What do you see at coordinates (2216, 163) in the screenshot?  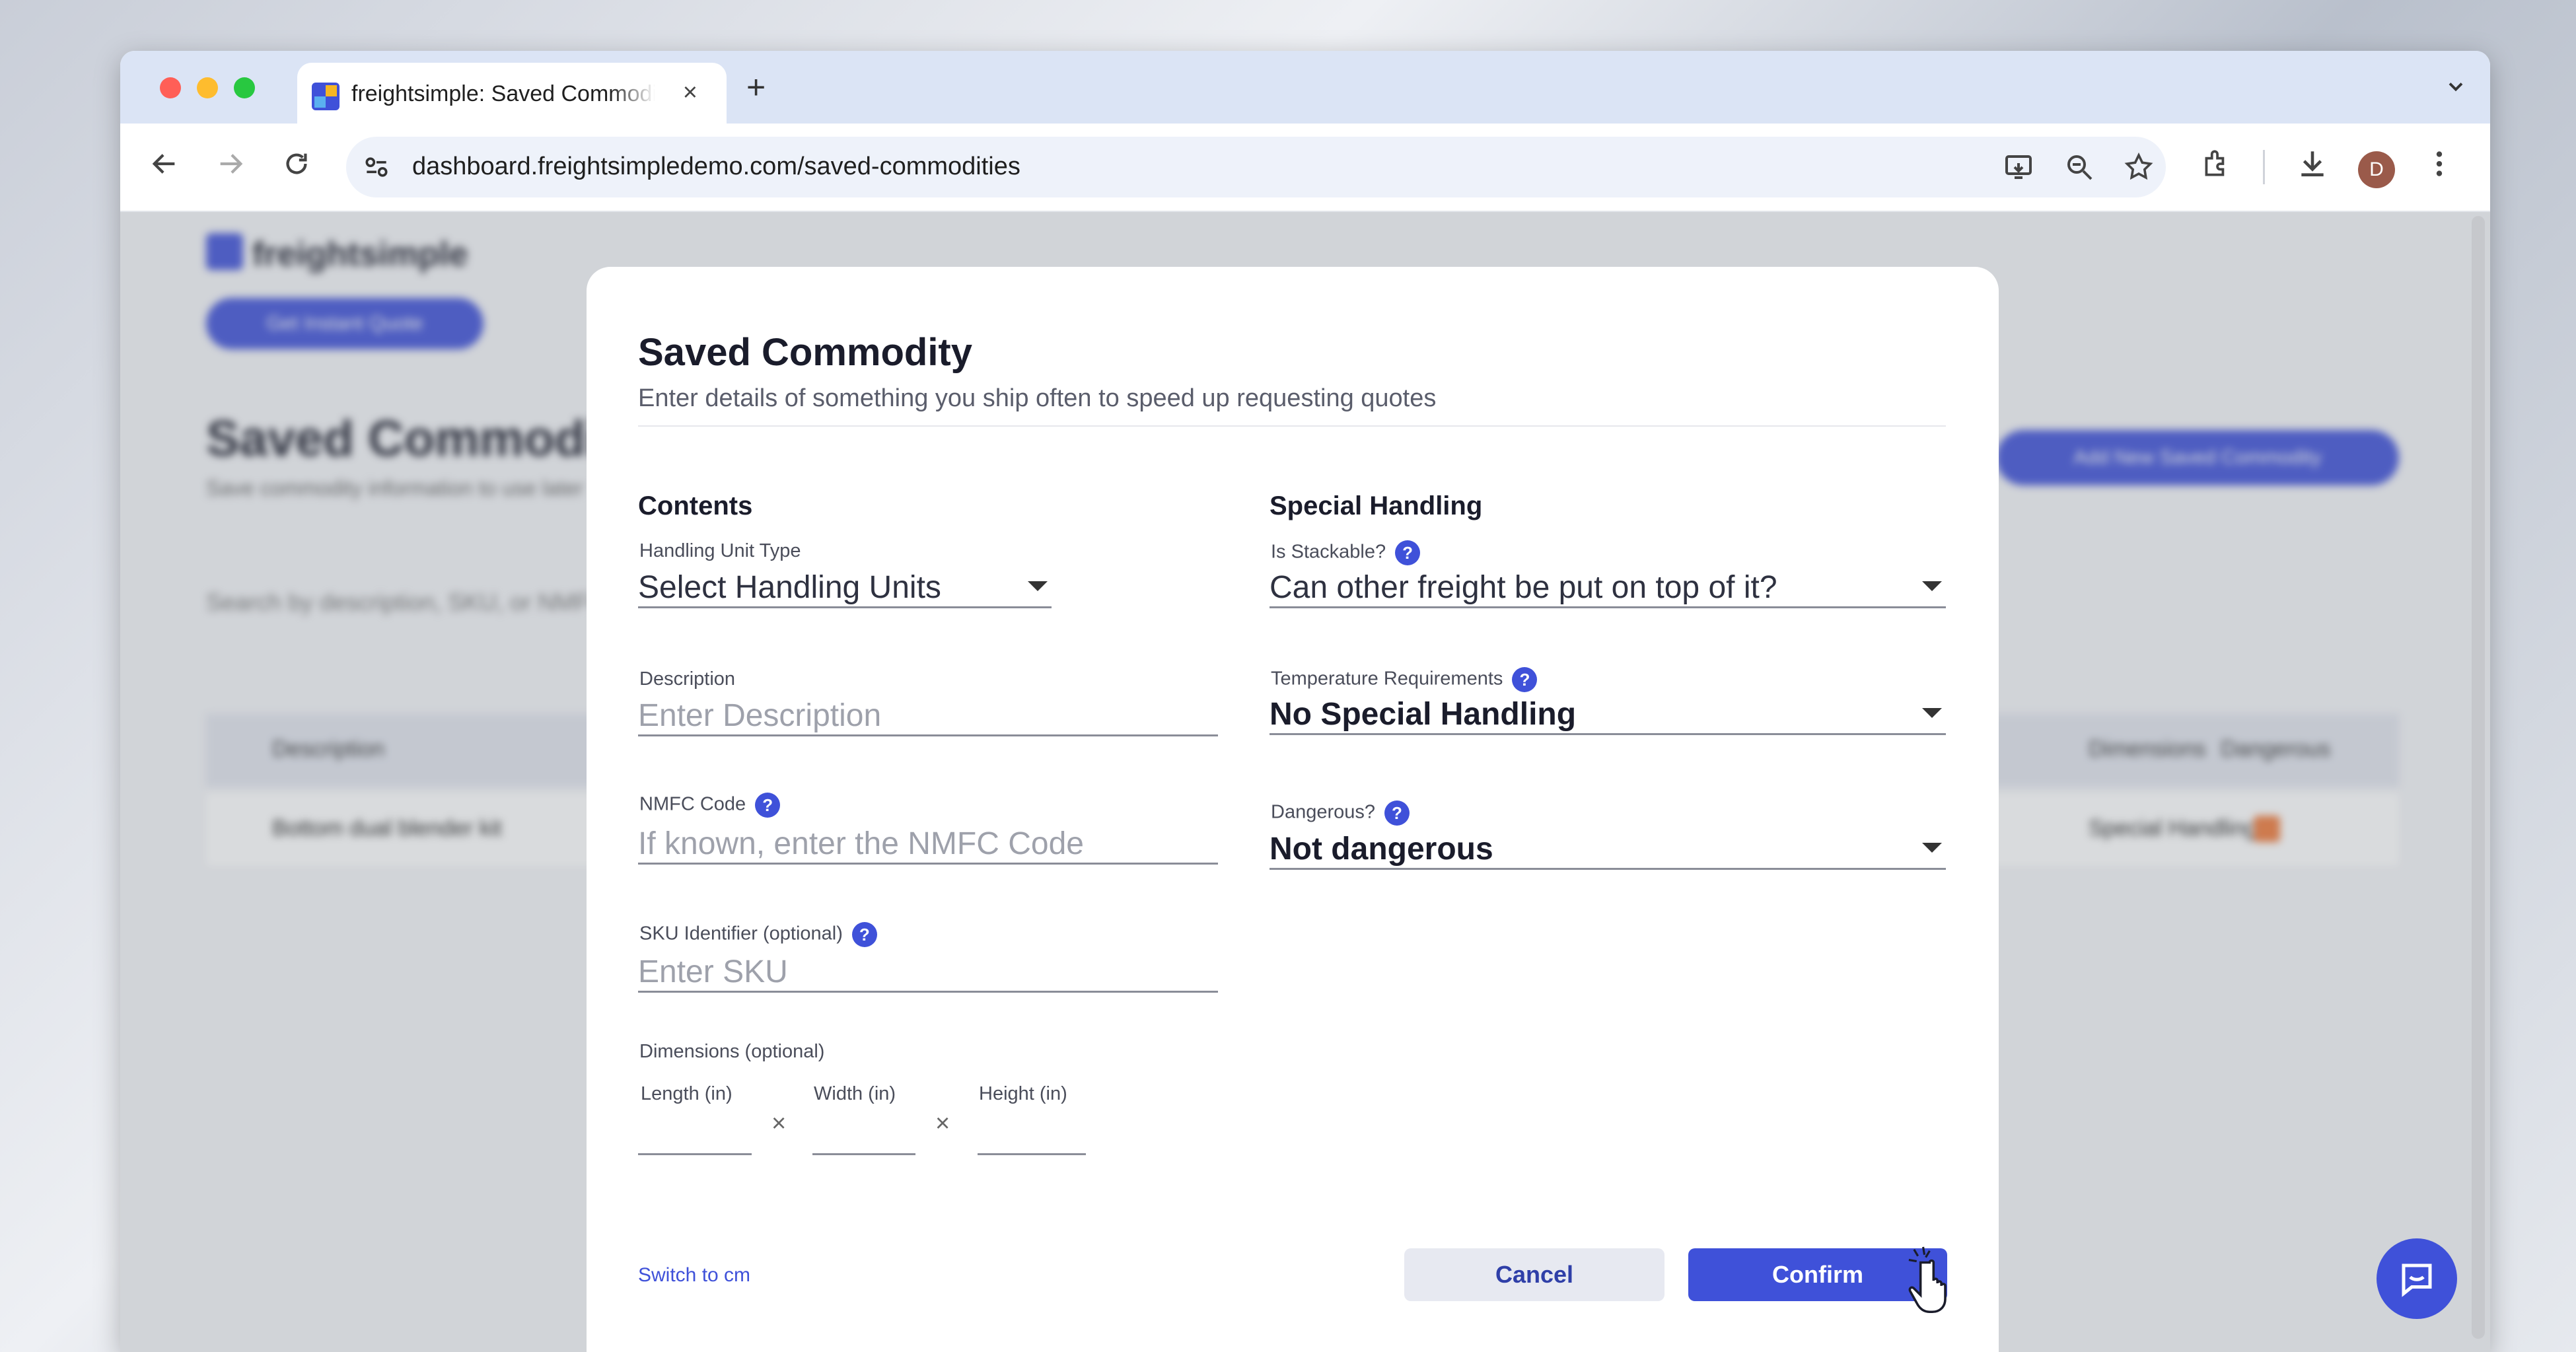 I see `extensions-icon` at bounding box center [2216, 163].